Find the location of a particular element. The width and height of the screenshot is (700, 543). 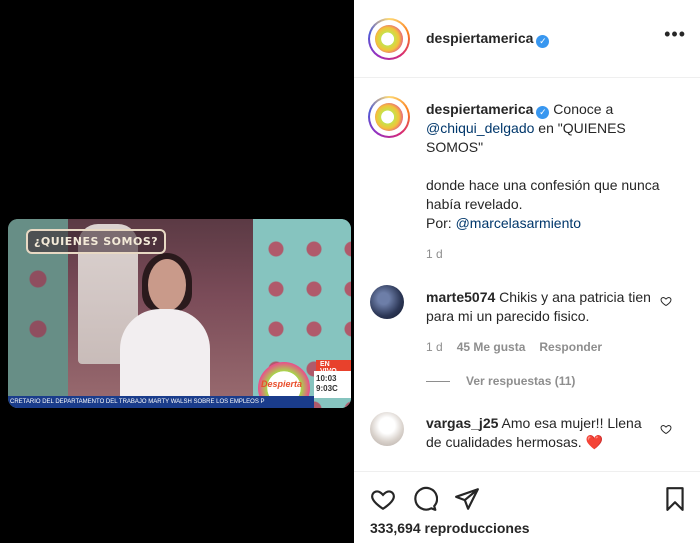

caption-credit: Por: @marcelasarmiento is located at coordinates (556, 223).